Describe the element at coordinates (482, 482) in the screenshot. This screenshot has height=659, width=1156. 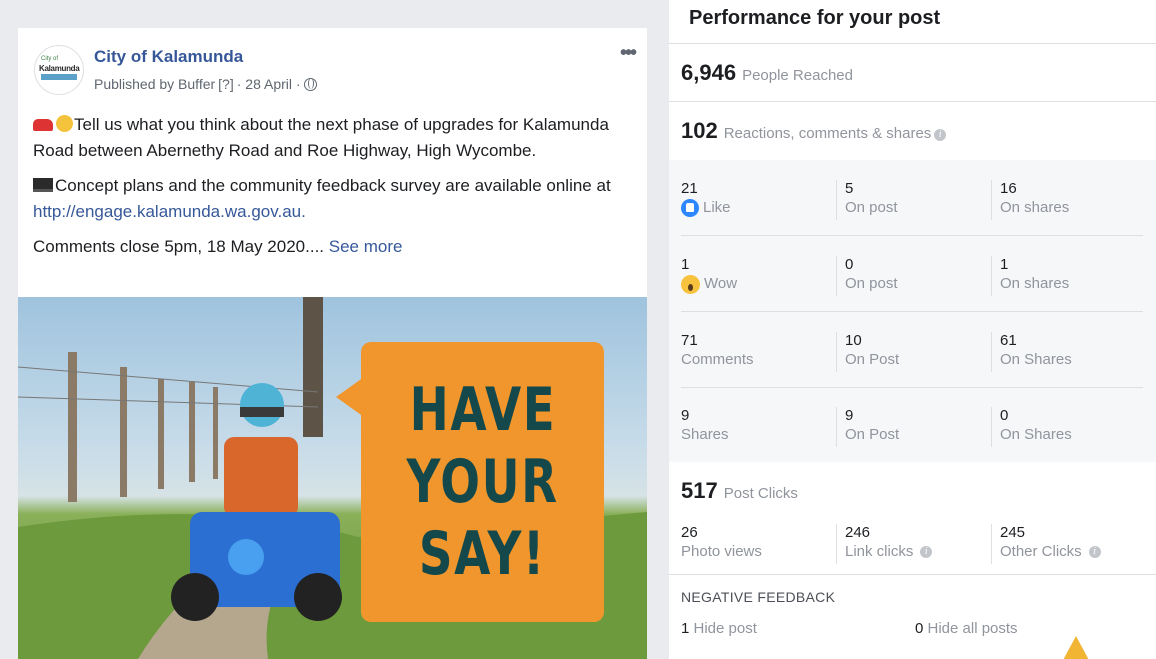
I see `bubble-line-2: YOUR` at that location.